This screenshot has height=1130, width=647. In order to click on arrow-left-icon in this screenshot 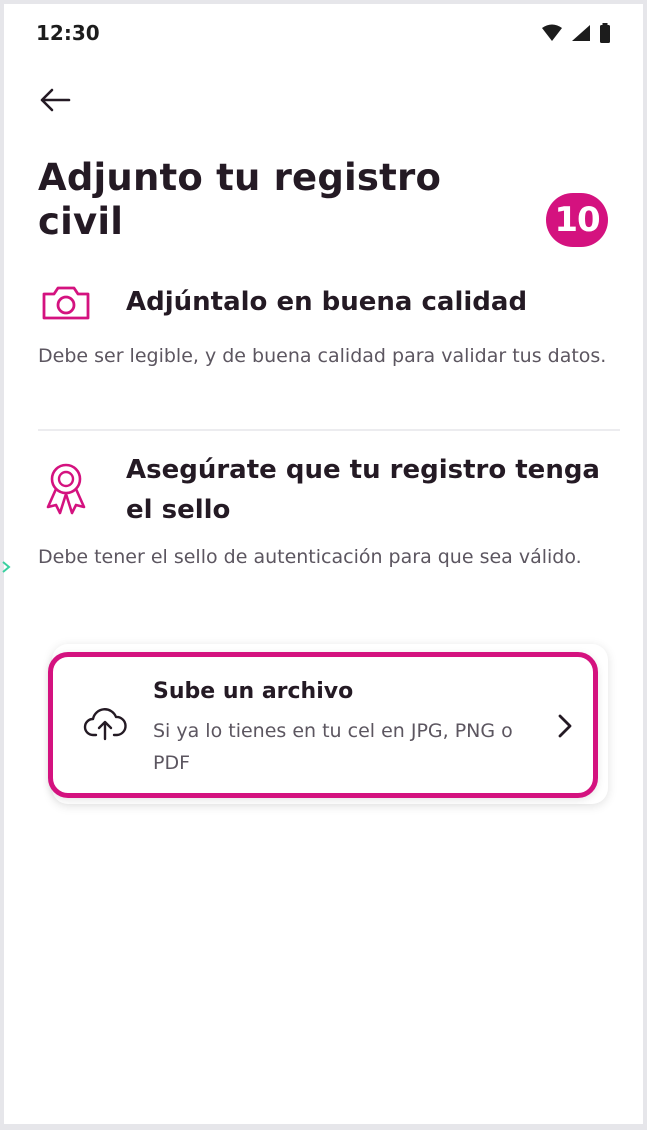, I will do `click(55, 100)`.